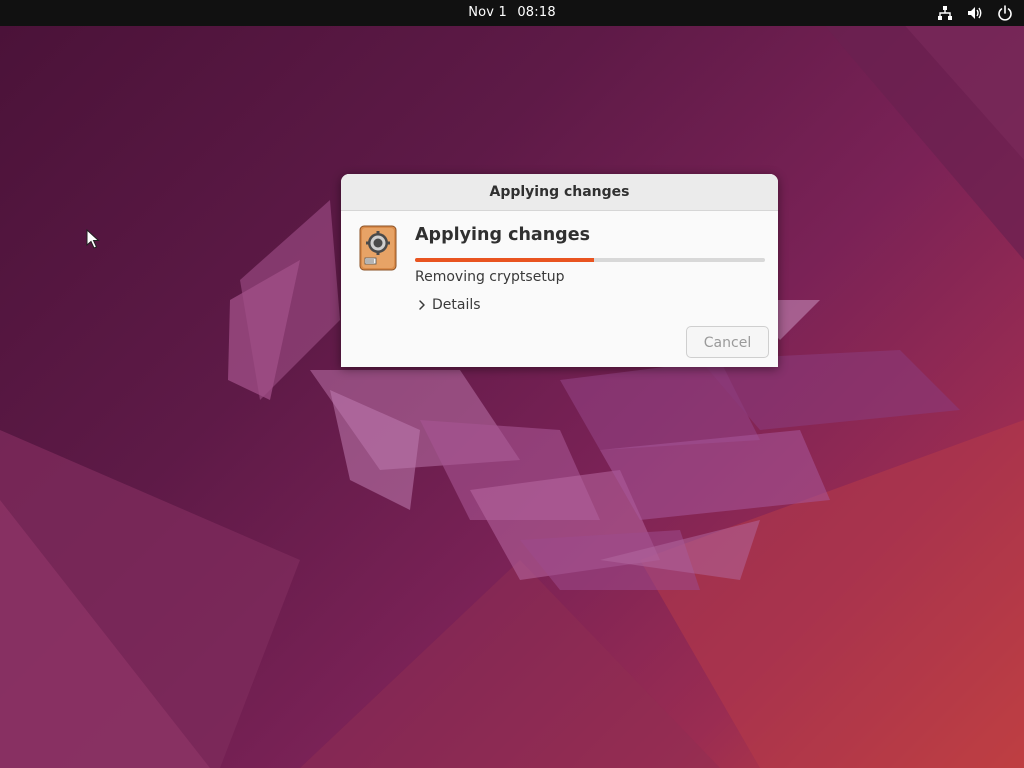  I want to click on mouse-pointer-icon, so click(93, 239).